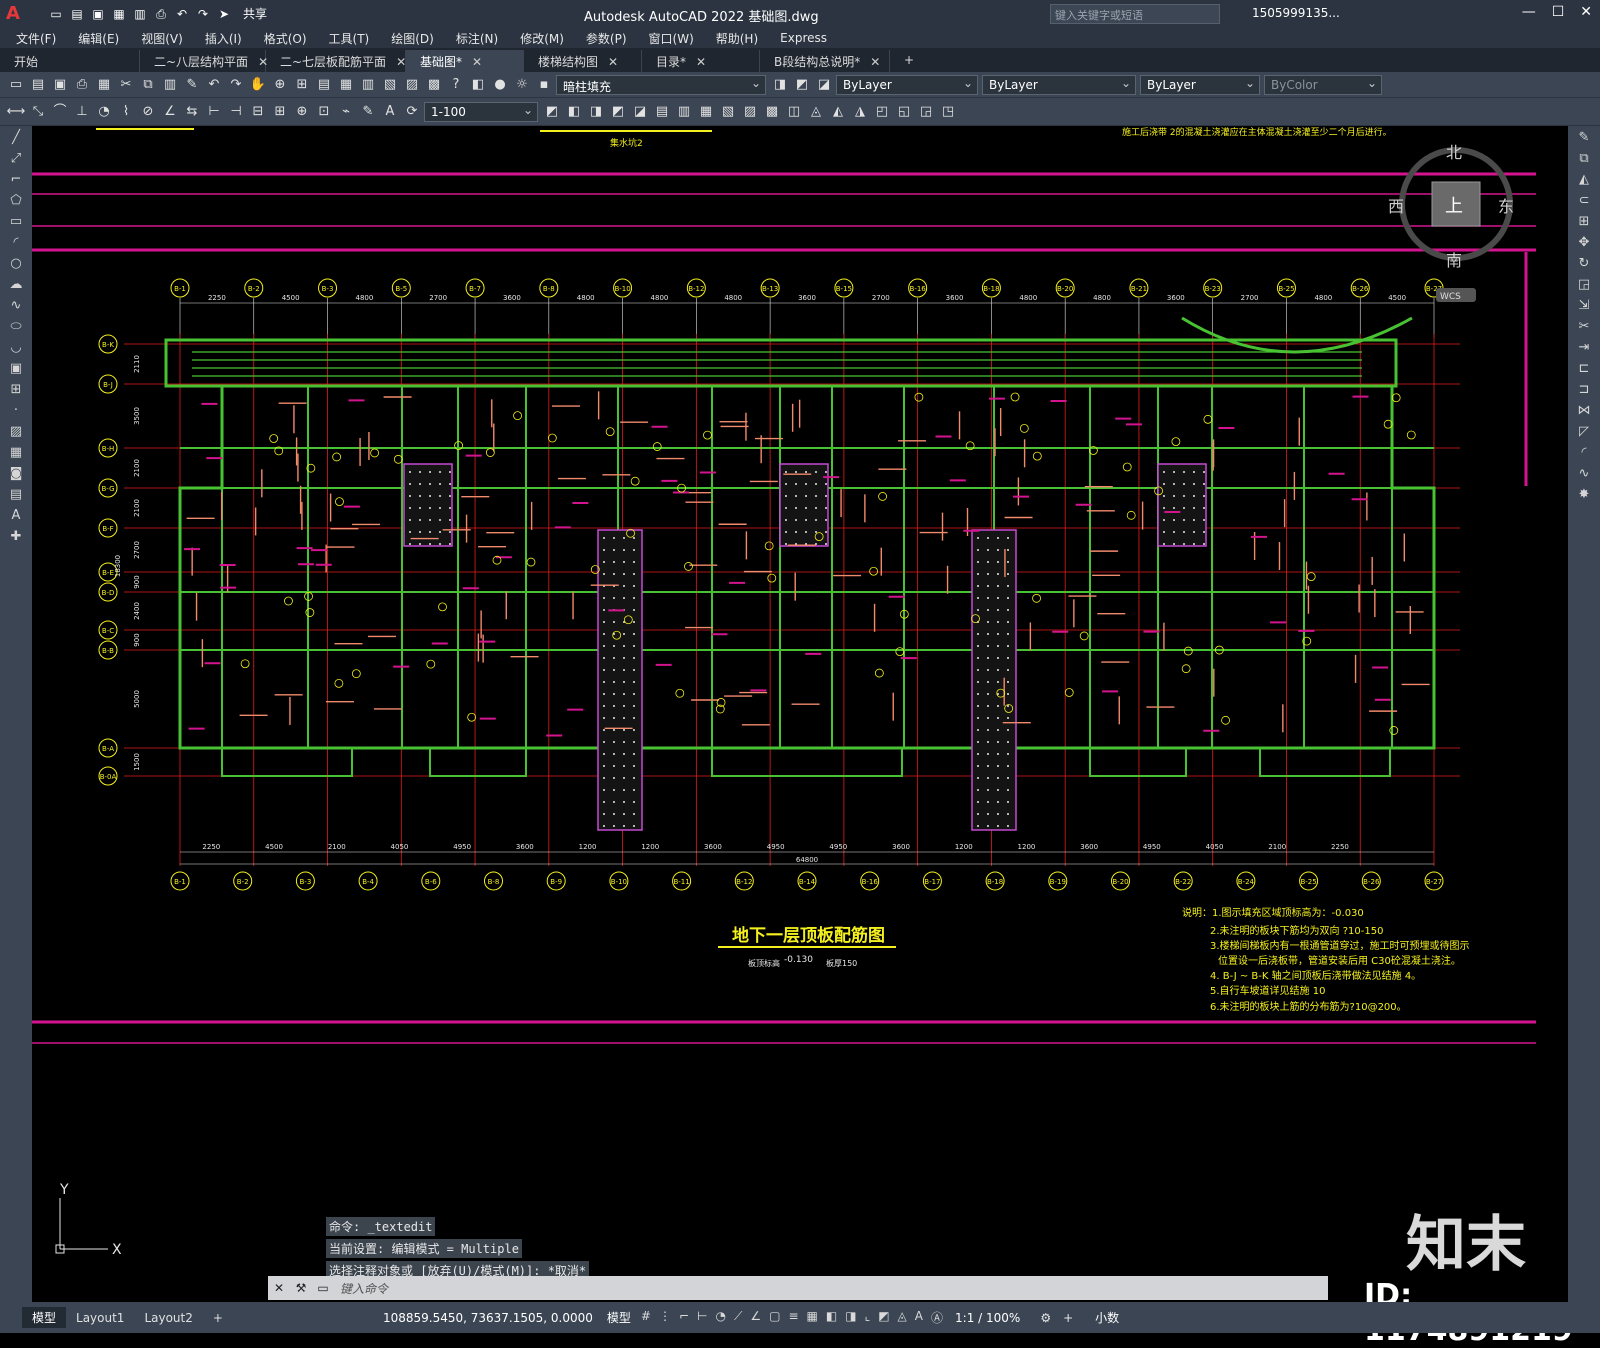 This screenshot has height=1348, width=1600. What do you see at coordinates (16, 201) in the screenshot?
I see `polygon-icon: ⬠` at bounding box center [16, 201].